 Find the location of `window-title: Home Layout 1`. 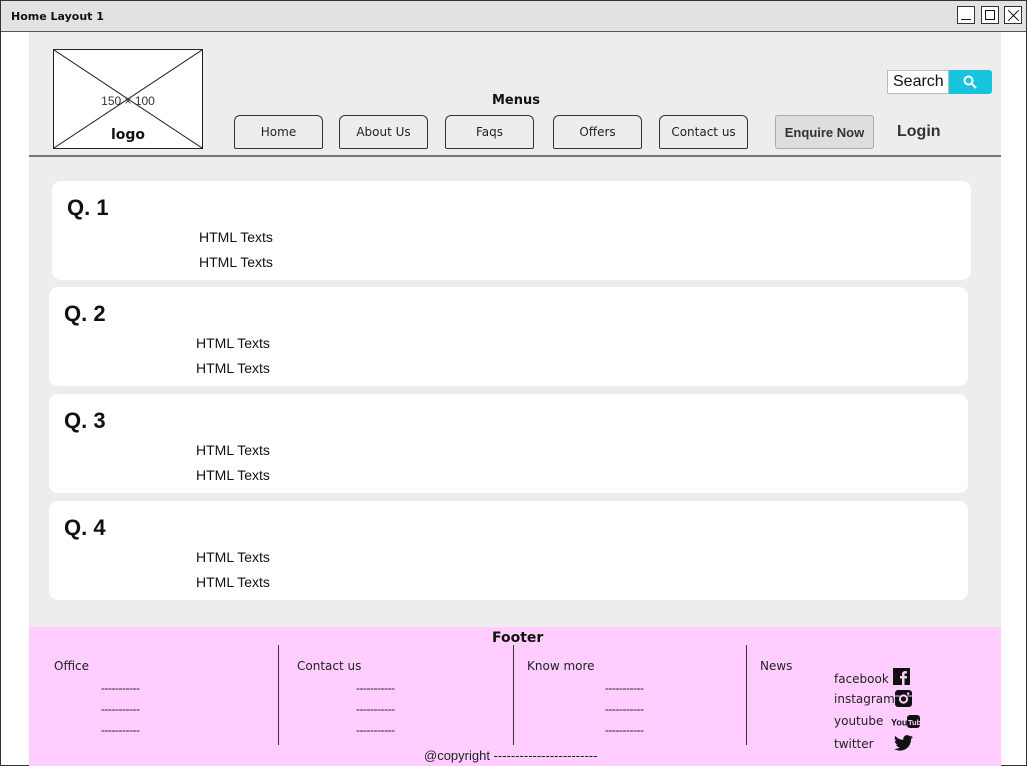

window-title: Home Layout 1 is located at coordinates (57, 16).